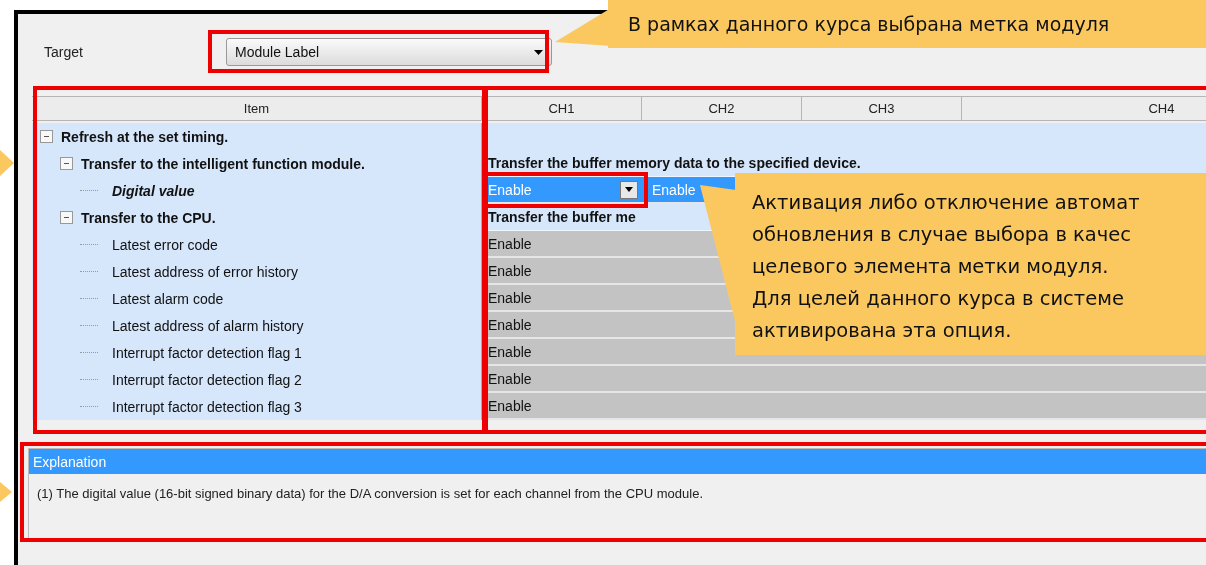  I want to click on tree-item: Digital value, so click(153, 190).